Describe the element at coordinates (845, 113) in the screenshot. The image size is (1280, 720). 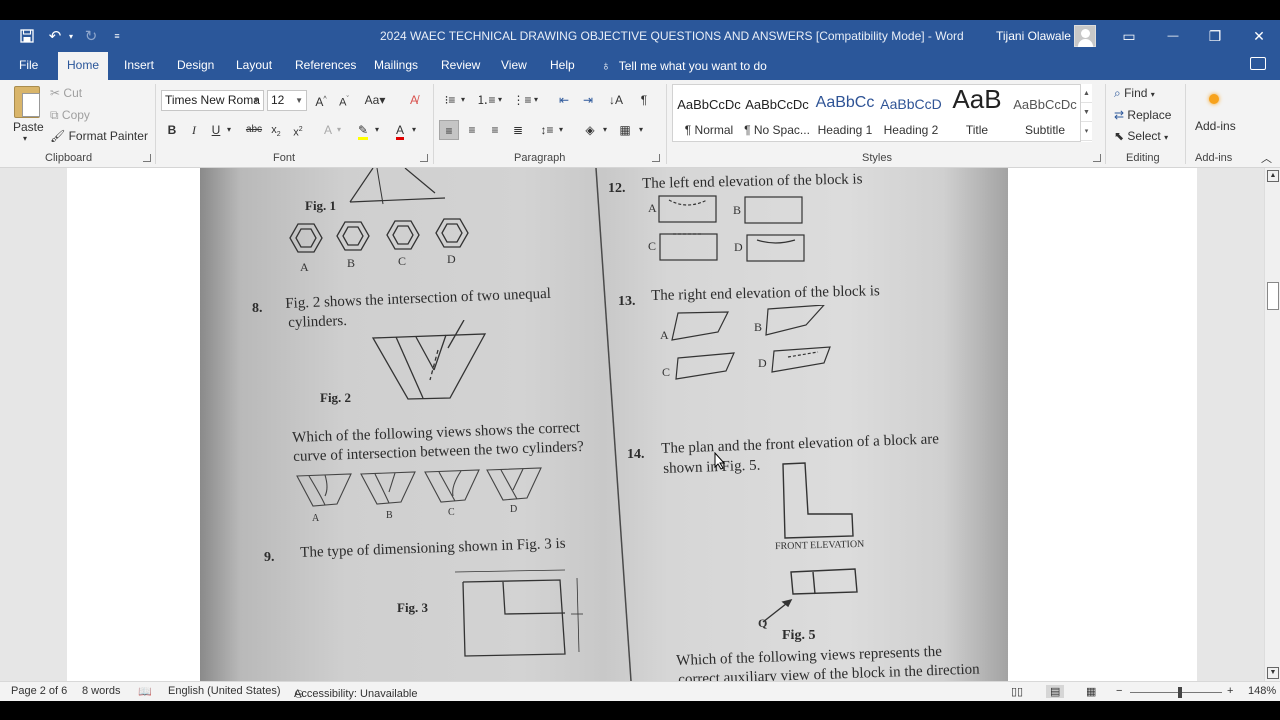
I see `style-heading-1: AaBbCc Heading 1` at that location.